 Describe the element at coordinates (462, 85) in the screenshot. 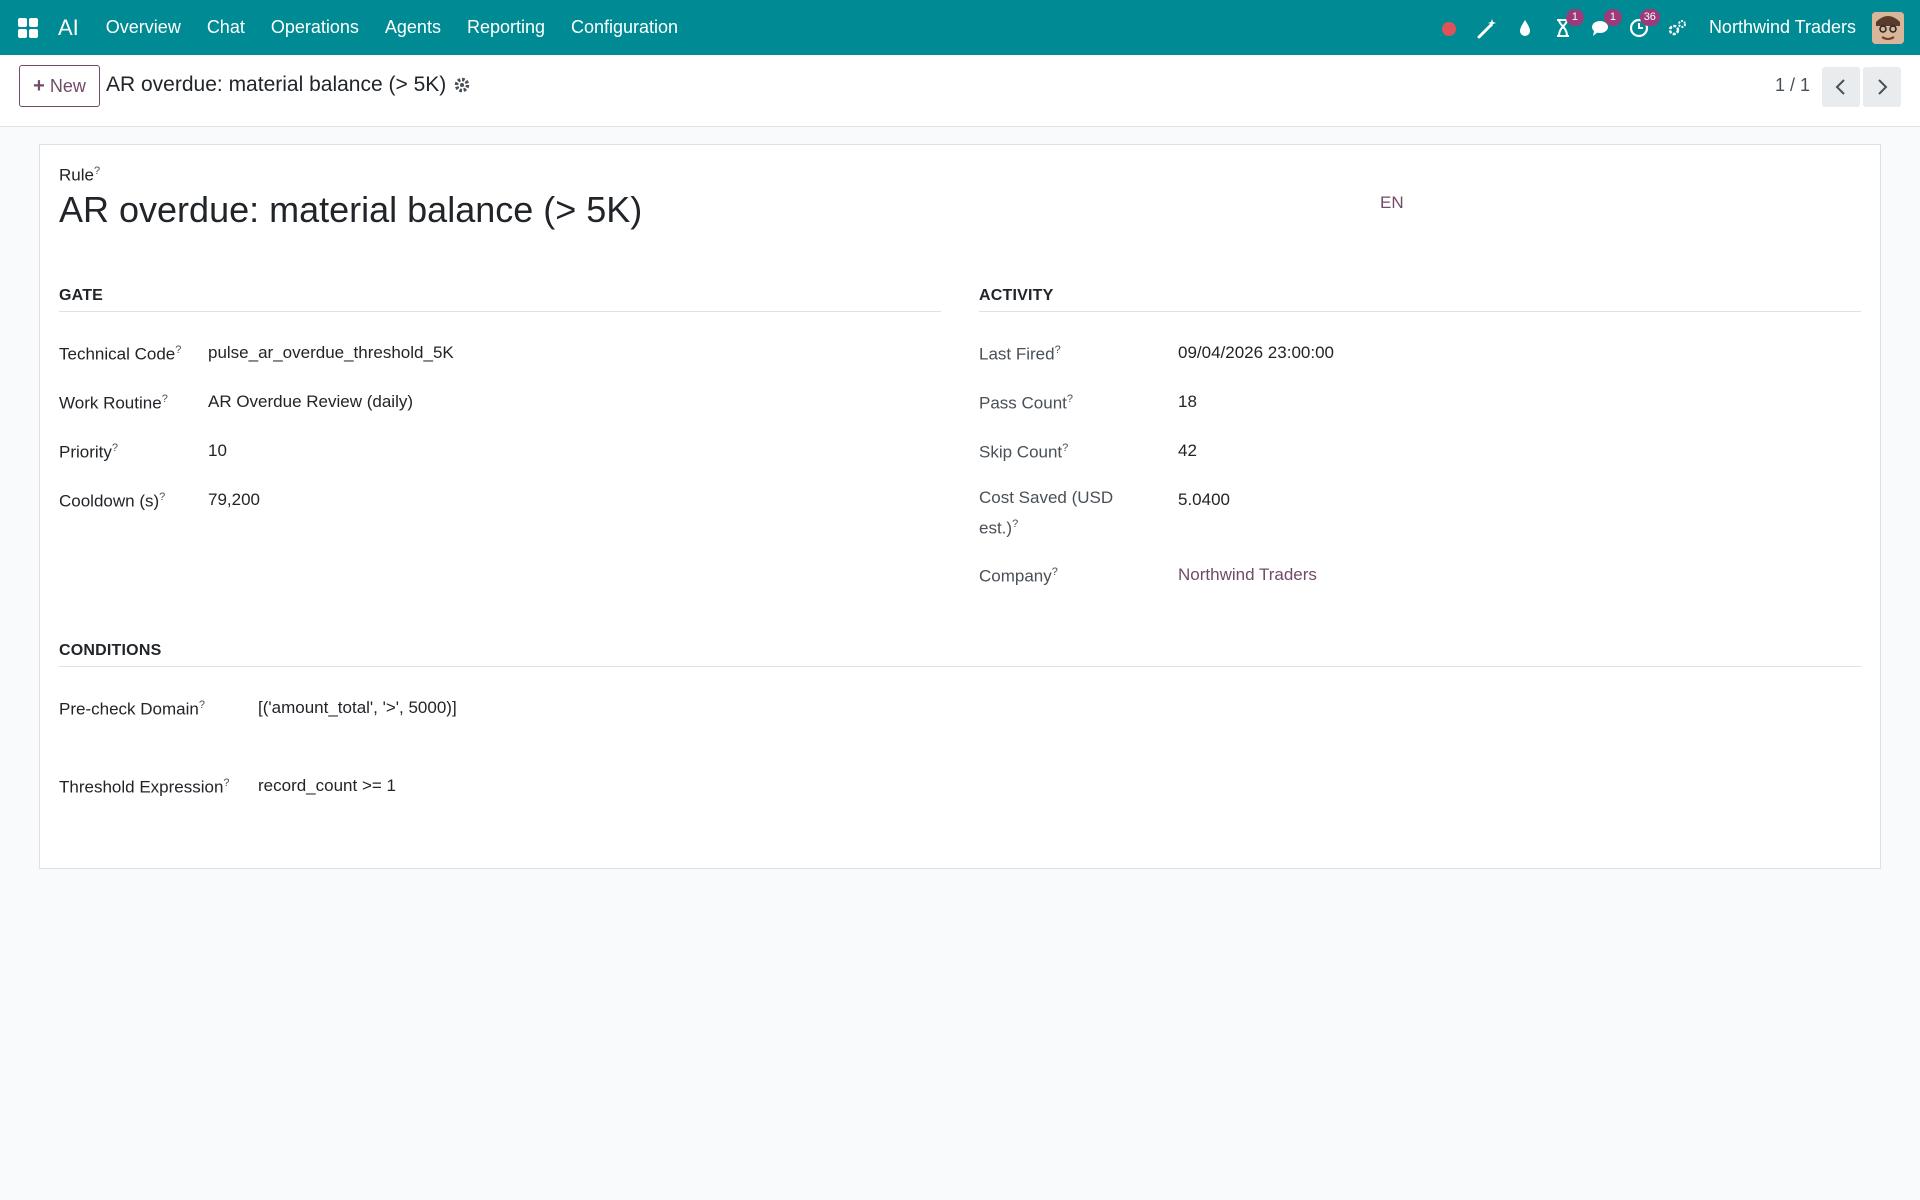

I see `gear-icon` at that location.